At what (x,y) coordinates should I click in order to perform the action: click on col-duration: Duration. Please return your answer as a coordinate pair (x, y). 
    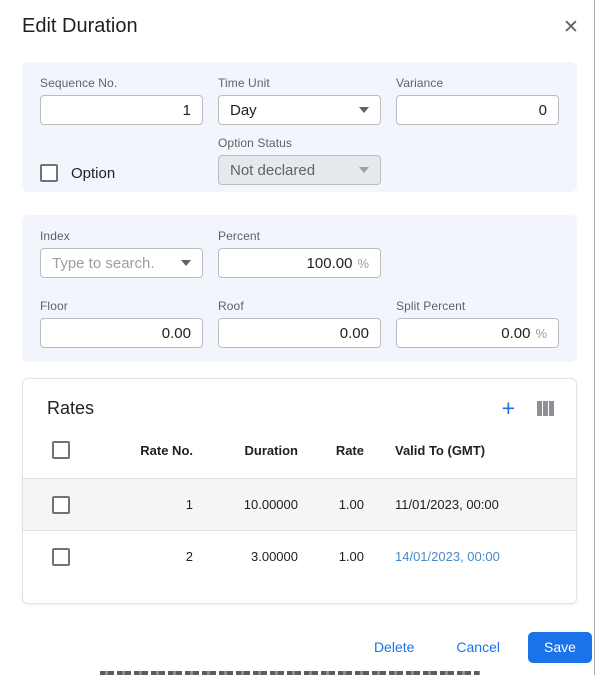
    Looking at the image, I should click on (271, 450).